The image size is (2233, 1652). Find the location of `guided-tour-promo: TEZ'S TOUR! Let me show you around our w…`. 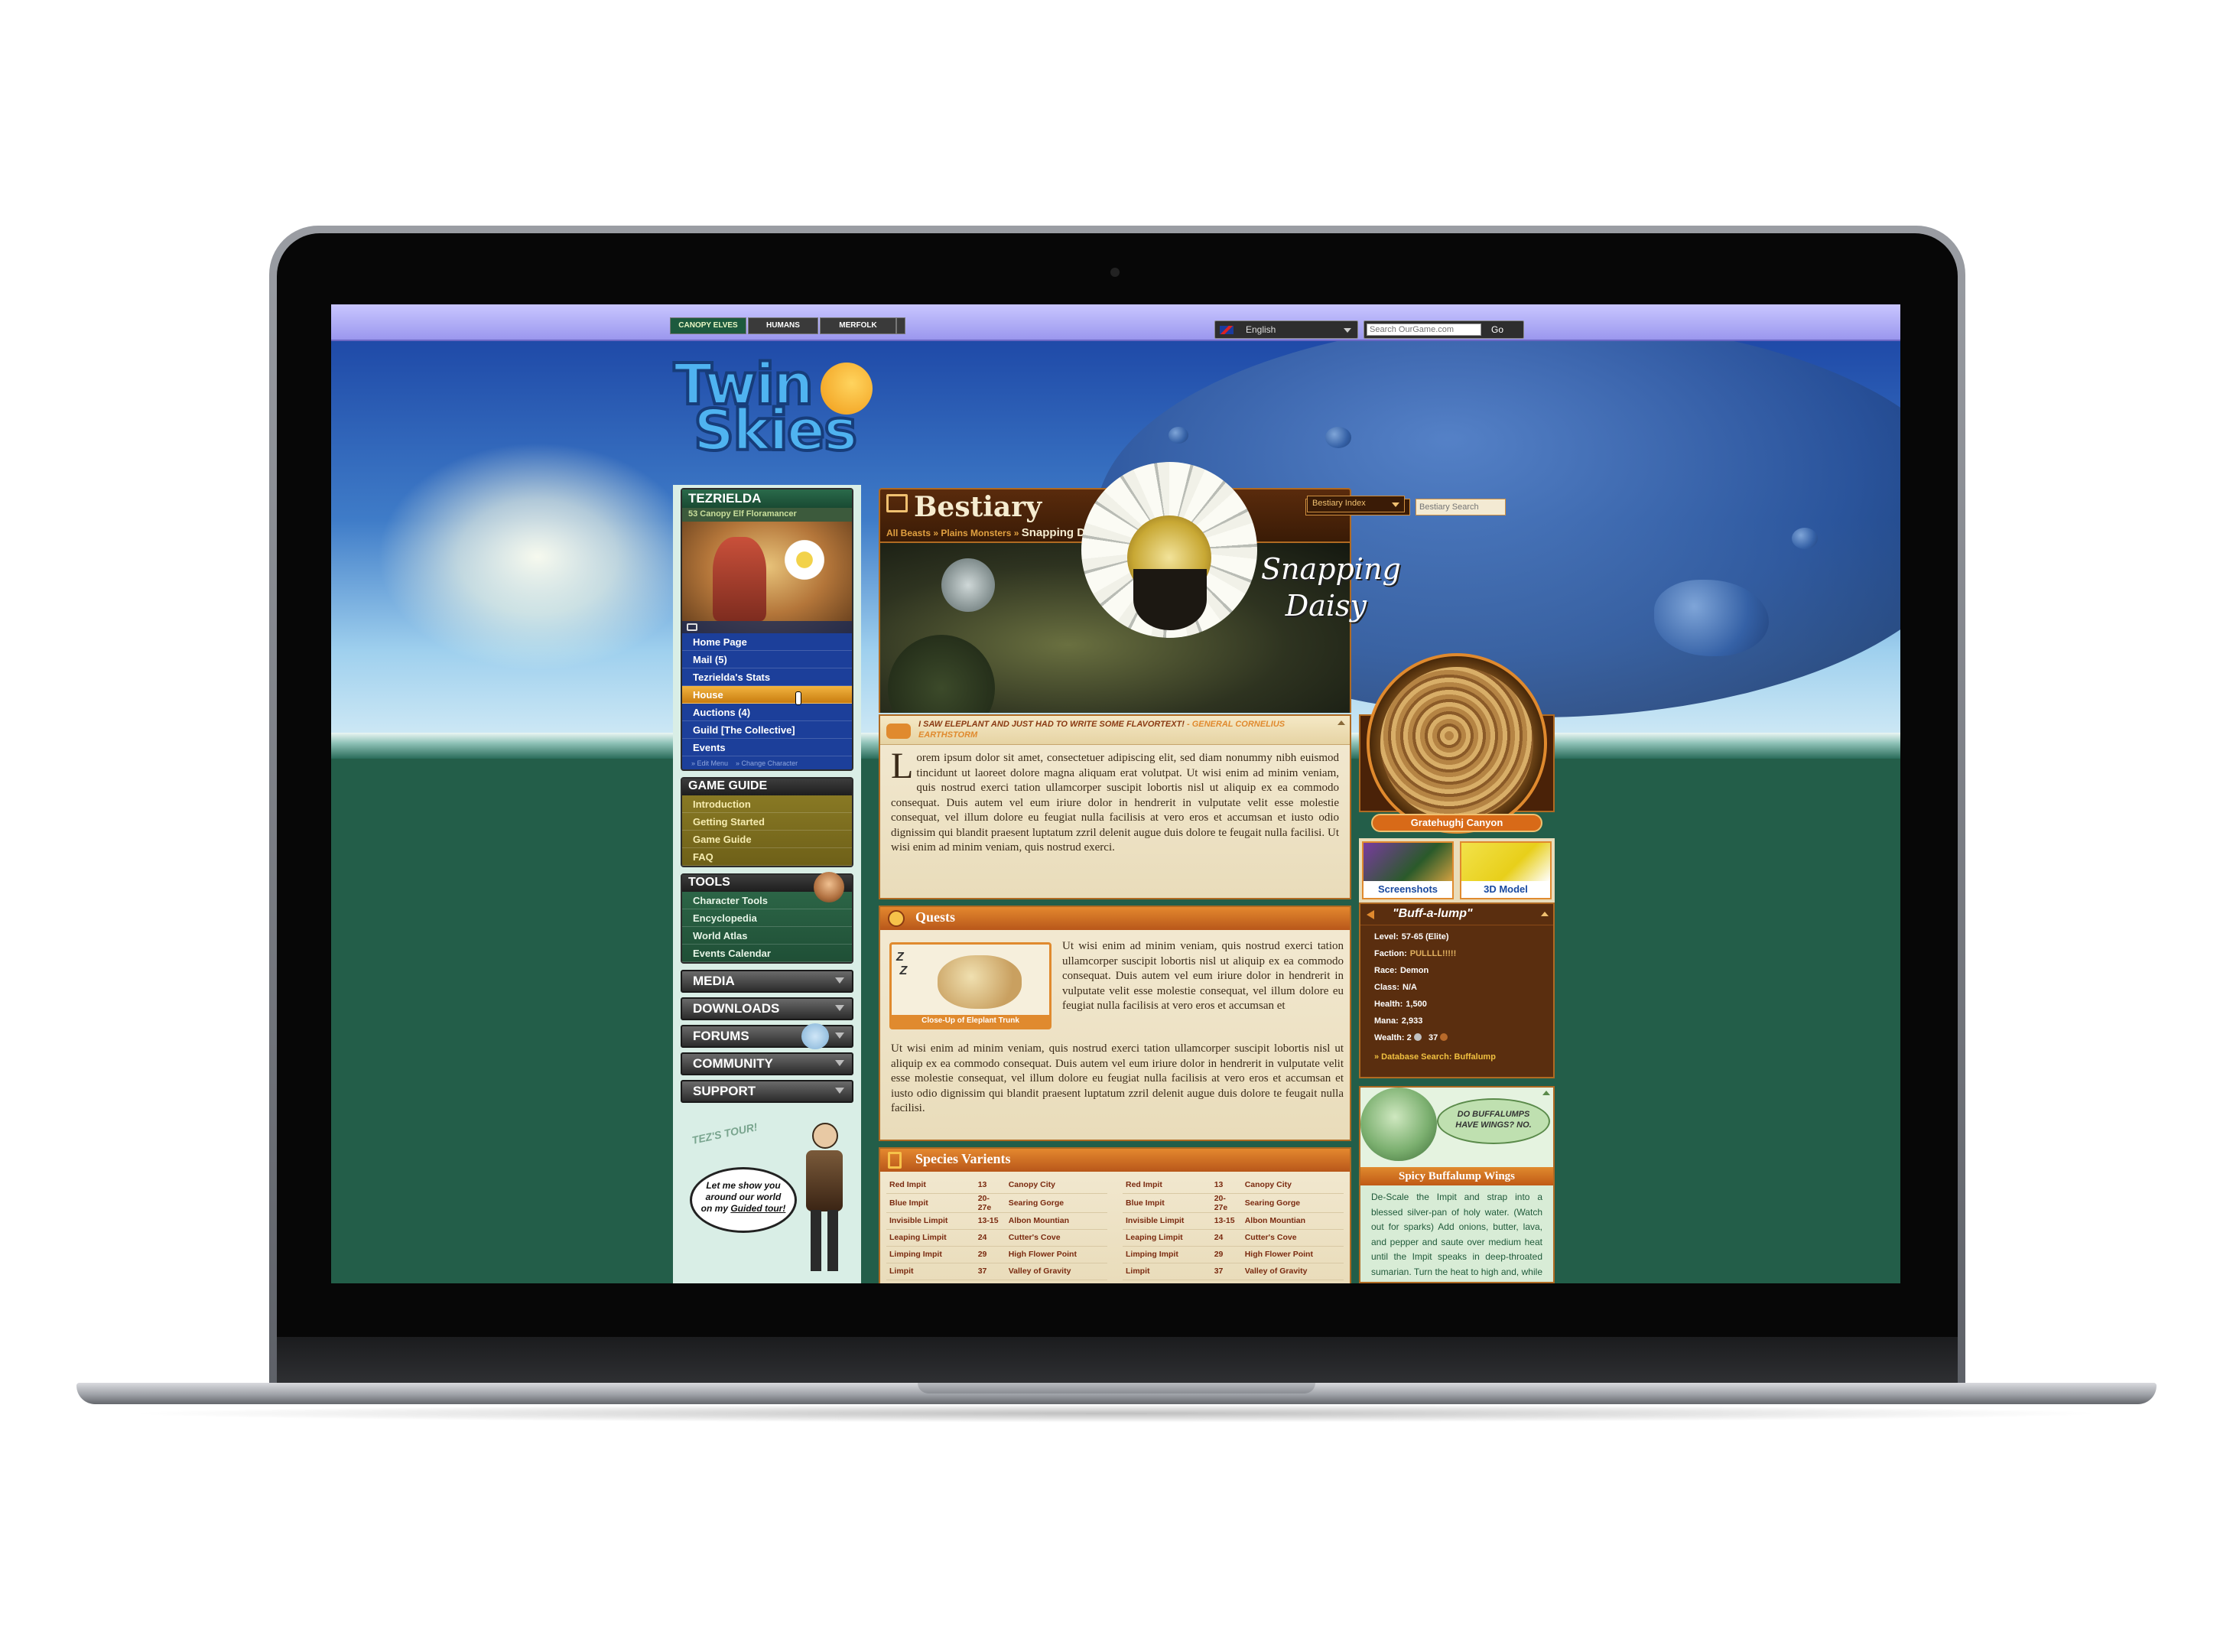

guided-tour-promo: TEZ'S TOUR! Let me show you around our w… is located at coordinates (767, 1202).